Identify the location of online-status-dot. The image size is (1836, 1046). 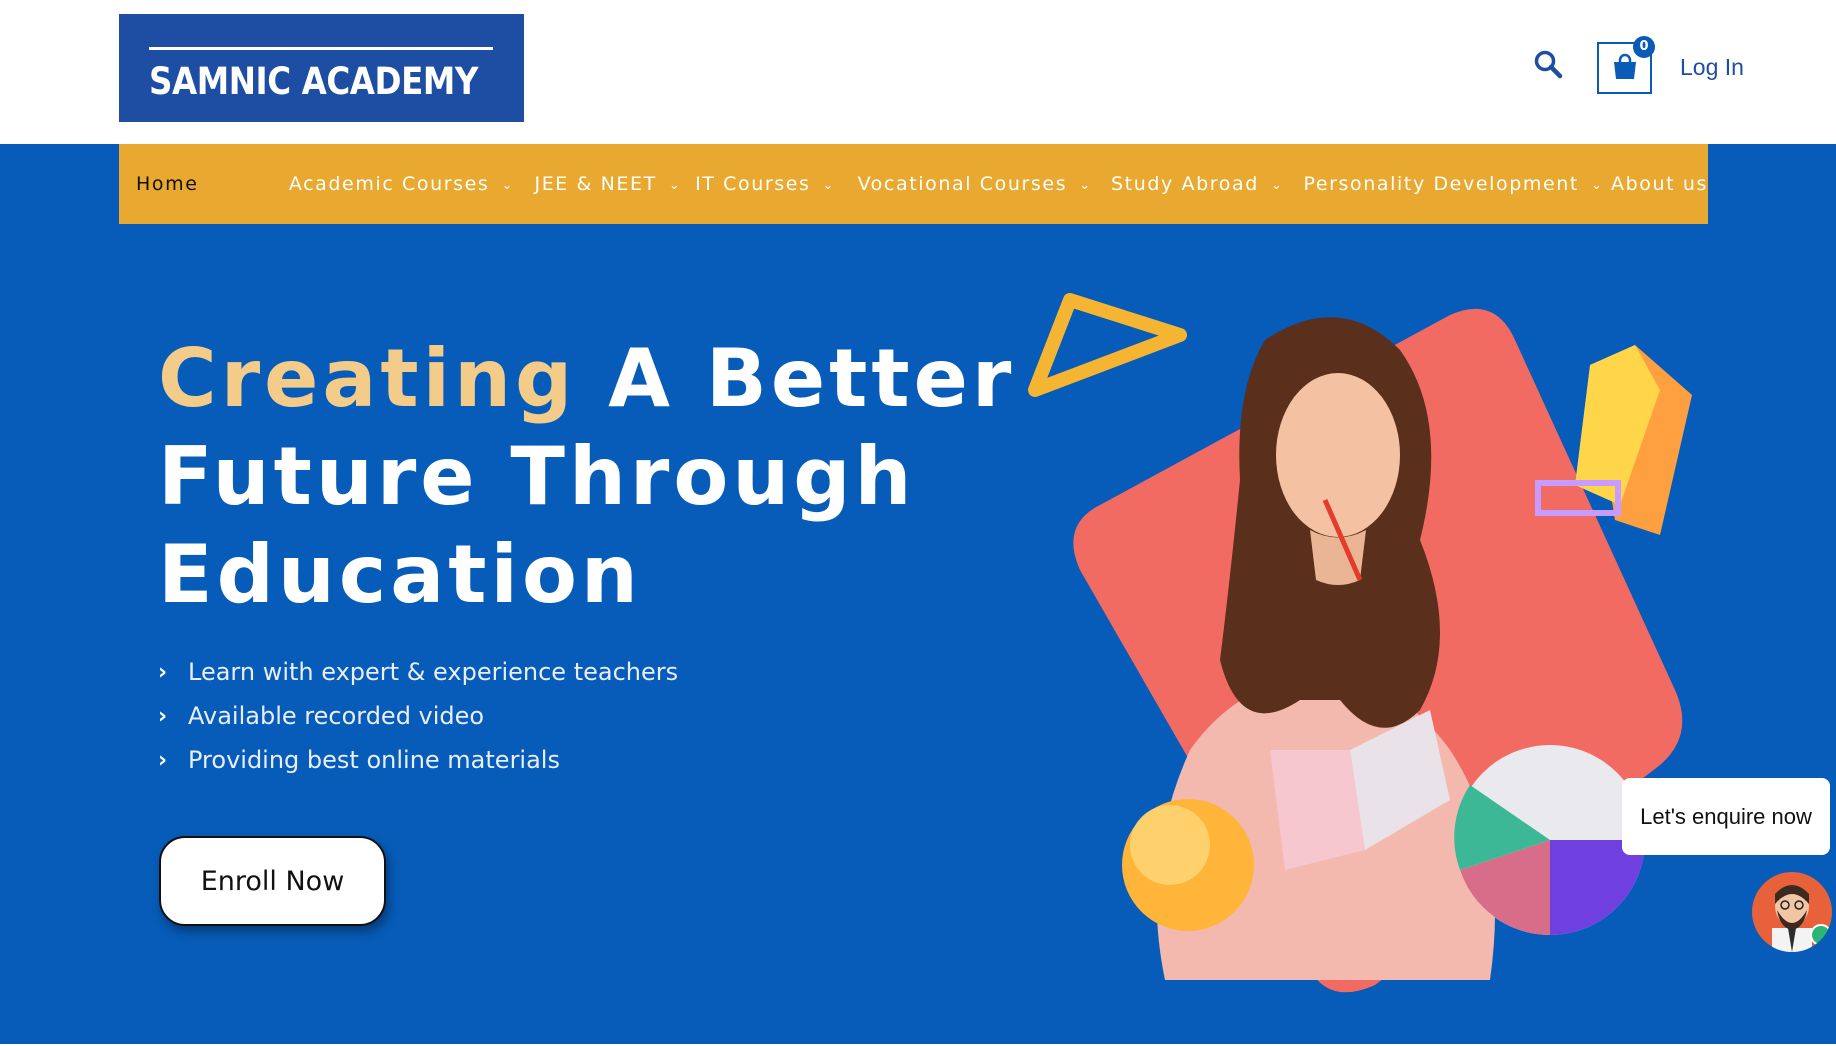
(1821, 935).